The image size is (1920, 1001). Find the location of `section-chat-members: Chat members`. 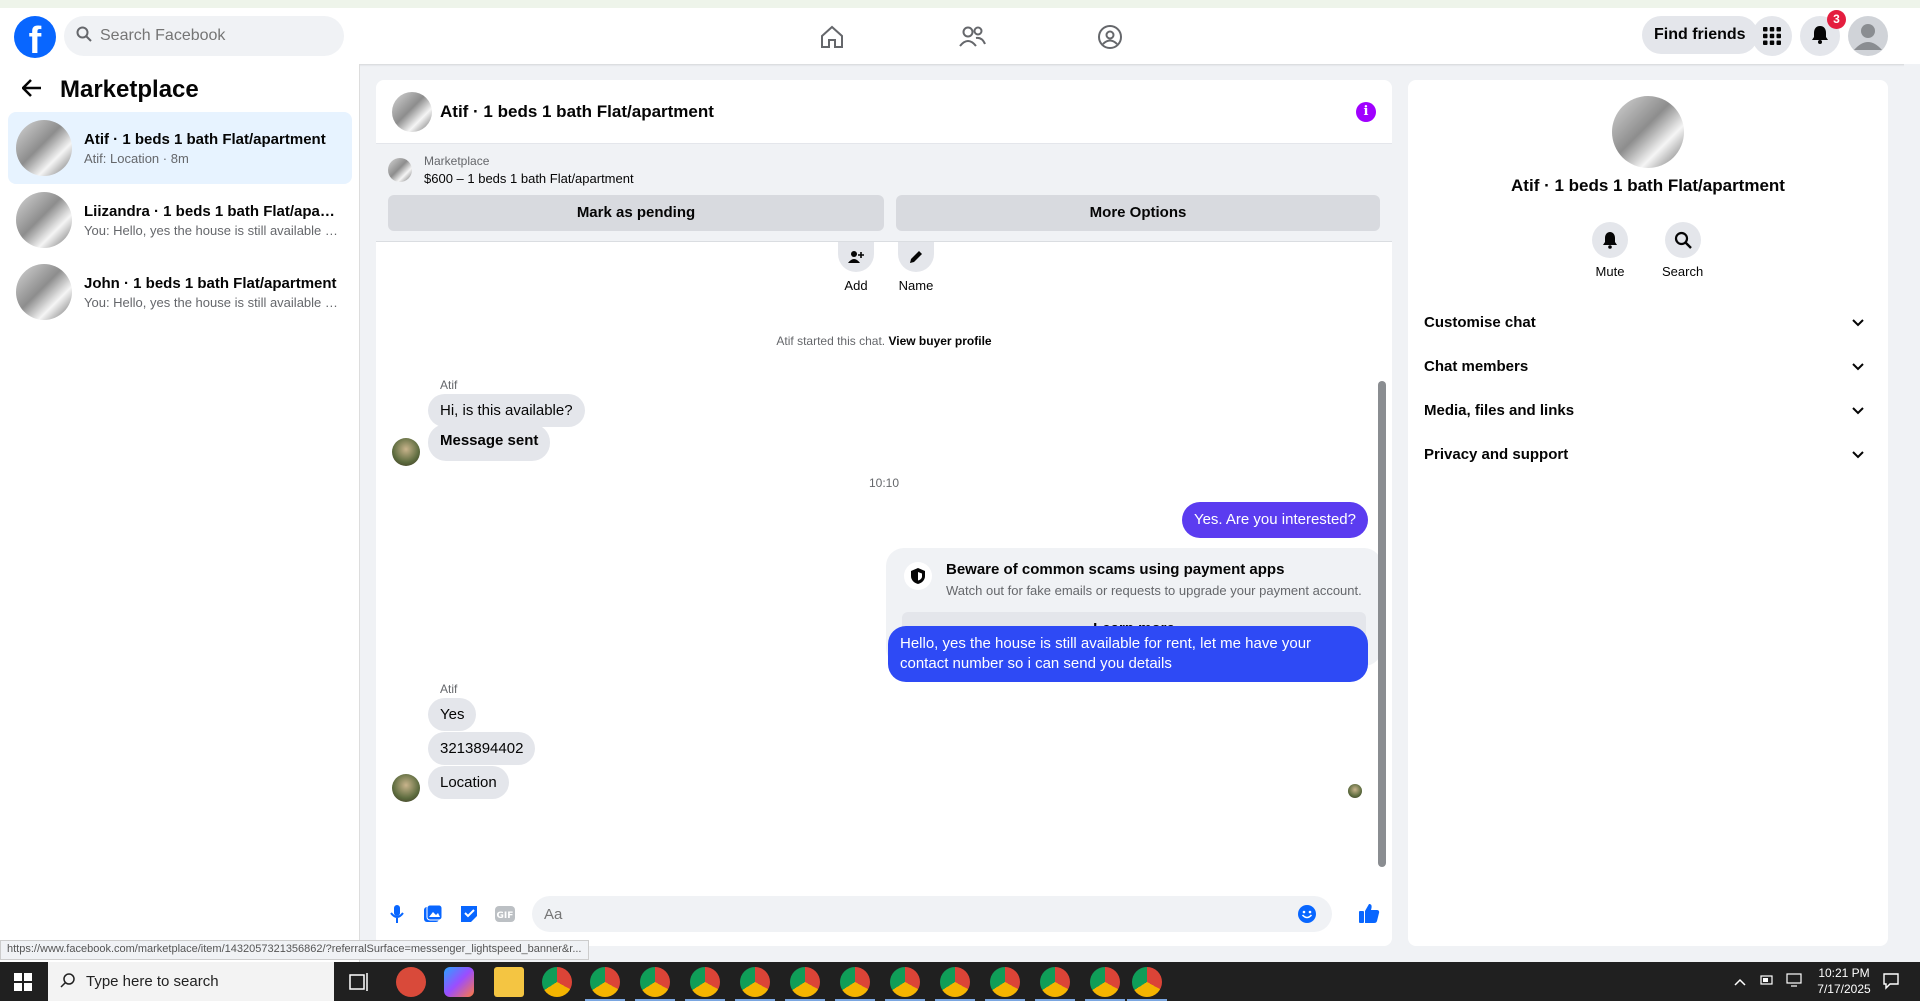

section-chat-members: Chat members is located at coordinates (1648, 366).